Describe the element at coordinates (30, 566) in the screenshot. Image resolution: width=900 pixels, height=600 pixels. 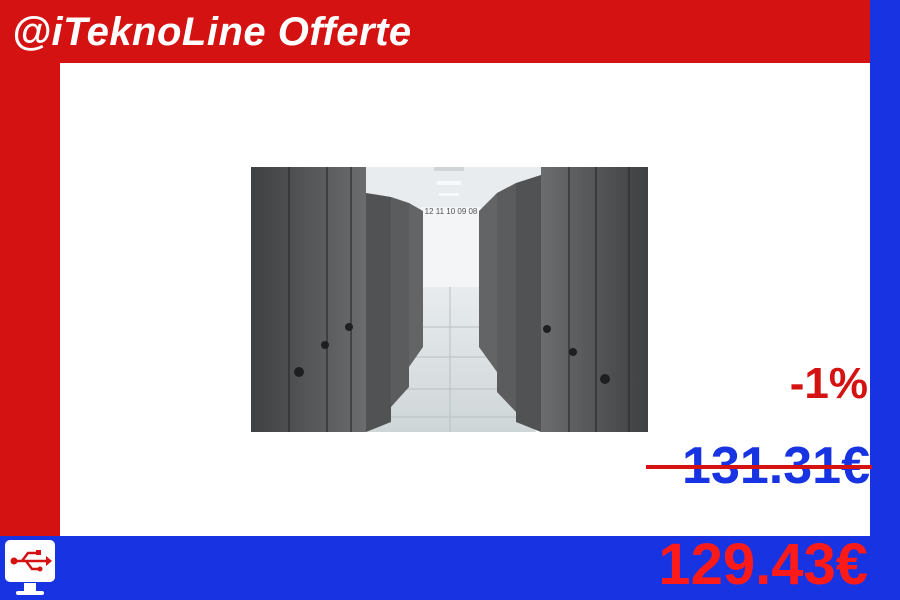
I see `usb-monitor-icon` at that location.